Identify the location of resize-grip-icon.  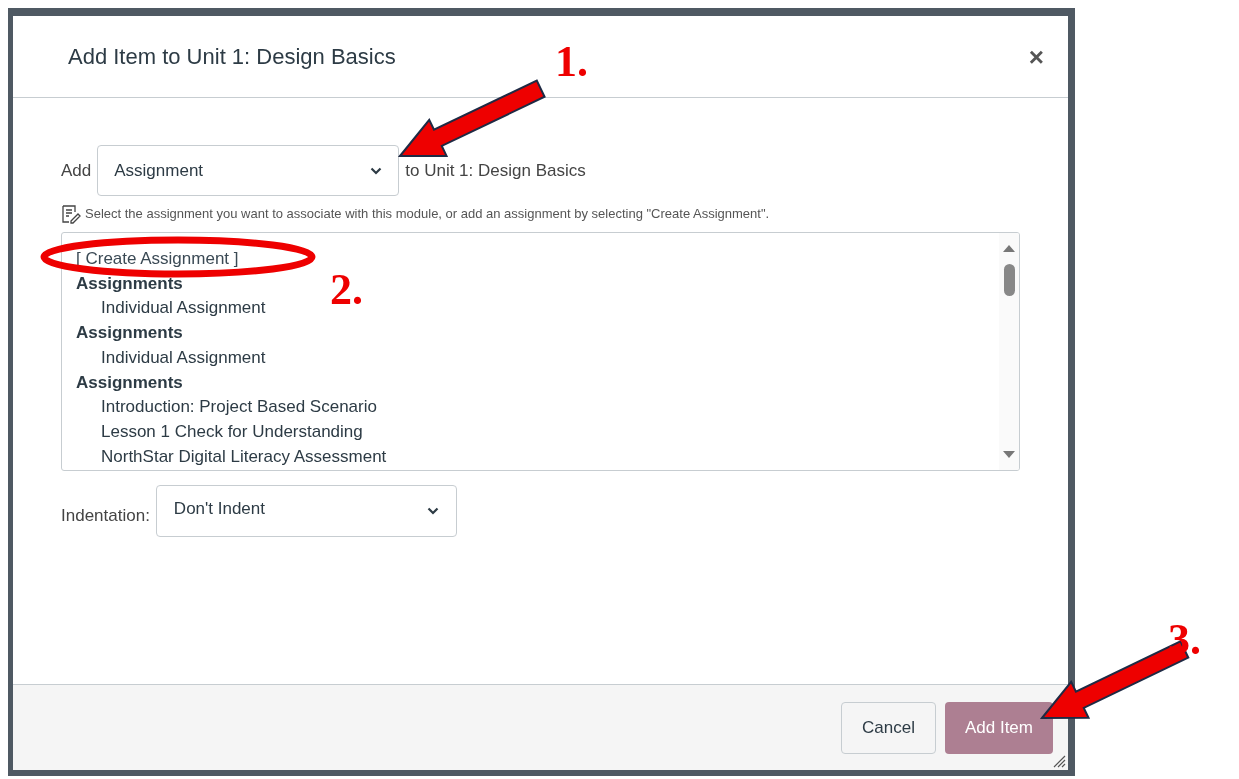
(1059, 761).